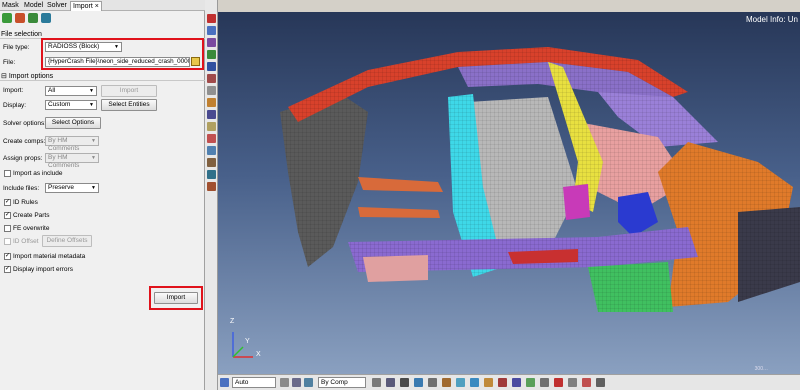 Image resolution: width=800 pixels, height=390 pixels. I want to click on rotate-icon, so click(284, 382).